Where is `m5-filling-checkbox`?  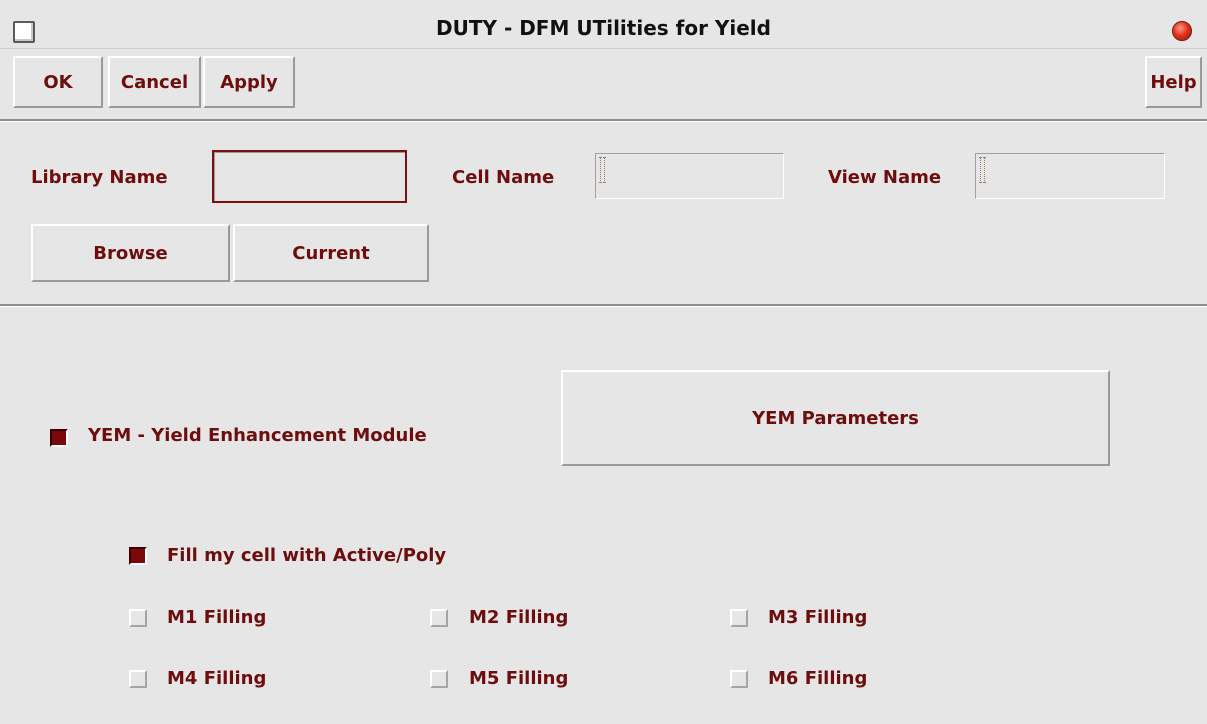
m5-filling-checkbox is located at coordinates (439, 679).